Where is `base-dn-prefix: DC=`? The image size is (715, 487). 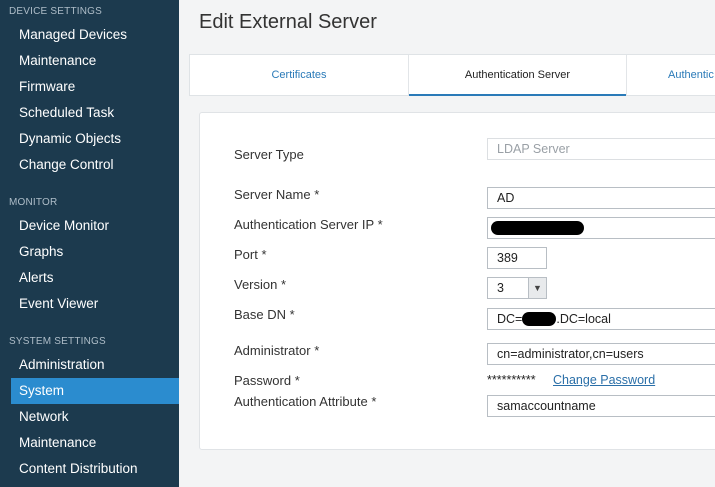
base-dn-prefix: DC= is located at coordinates (510, 319).